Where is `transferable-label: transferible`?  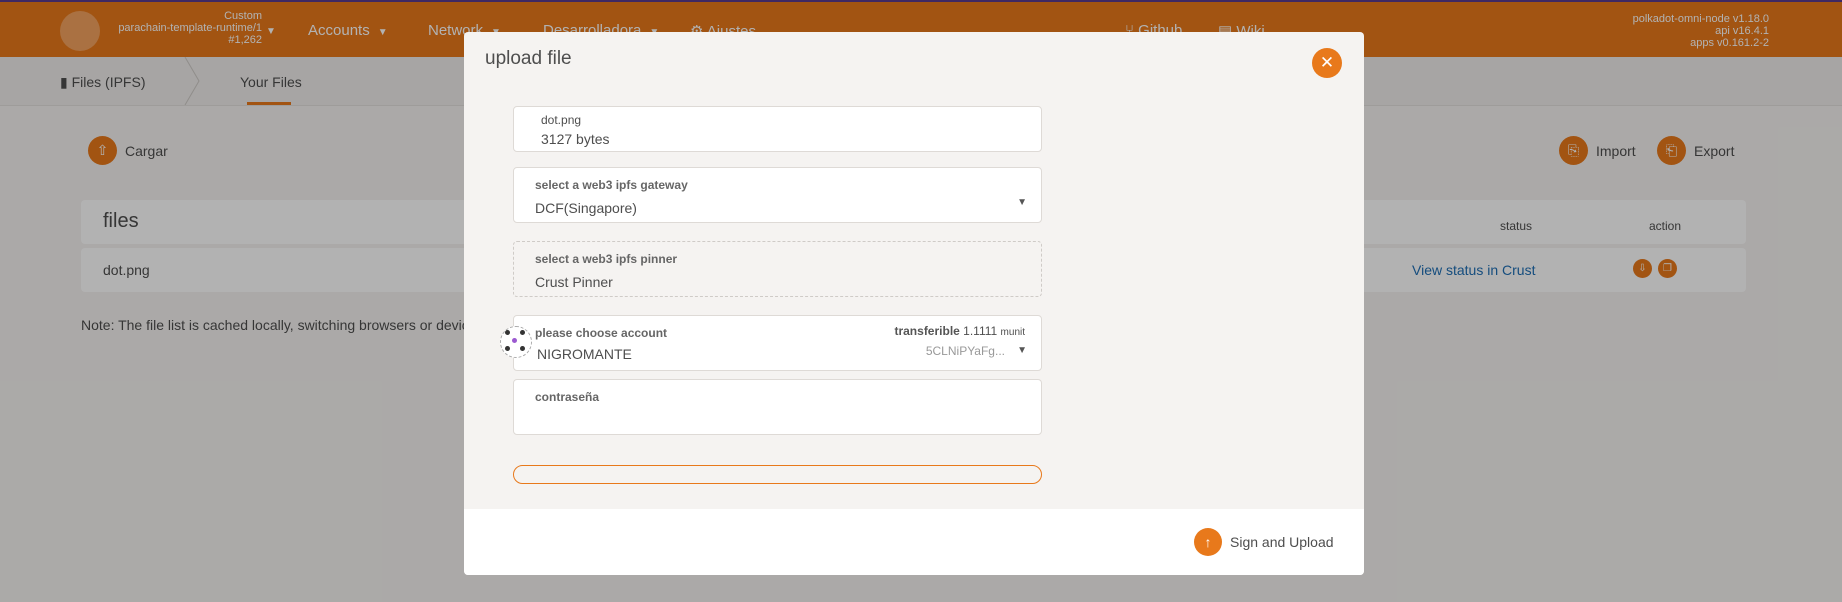
transferable-label: transferible is located at coordinates (927, 331).